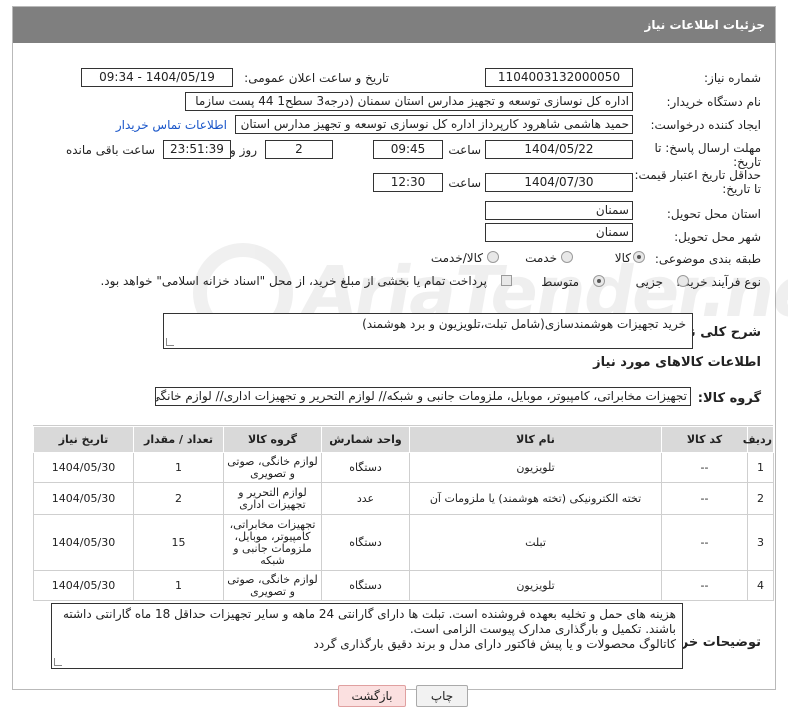 This screenshot has height=722, width=788. Describe the element at coordinates (408, 149) in the screenshot. I see `reply-deadline-time: 09:45` at that location.